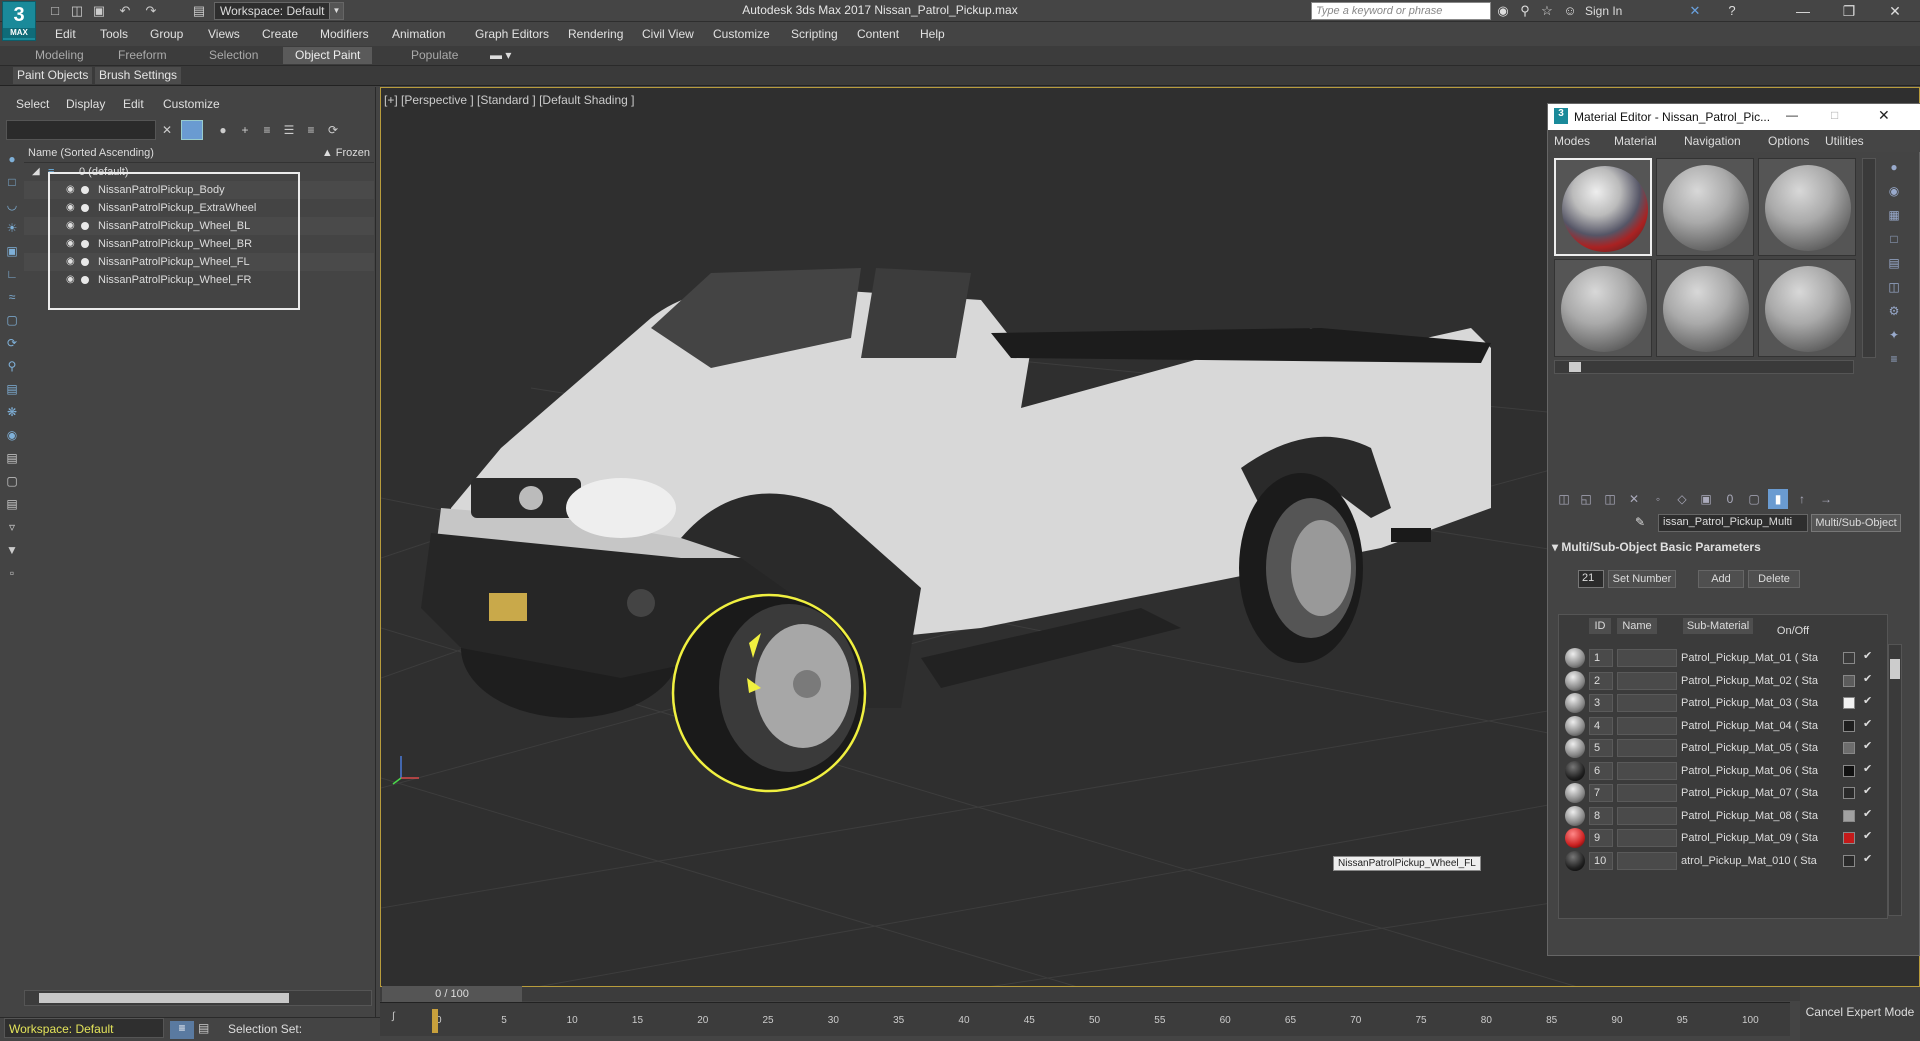  What do you see at coordinates (1844, 141) in the screenshot?
I see `me-menu-utilities: Utilities` at bounding box center [1844, 141].